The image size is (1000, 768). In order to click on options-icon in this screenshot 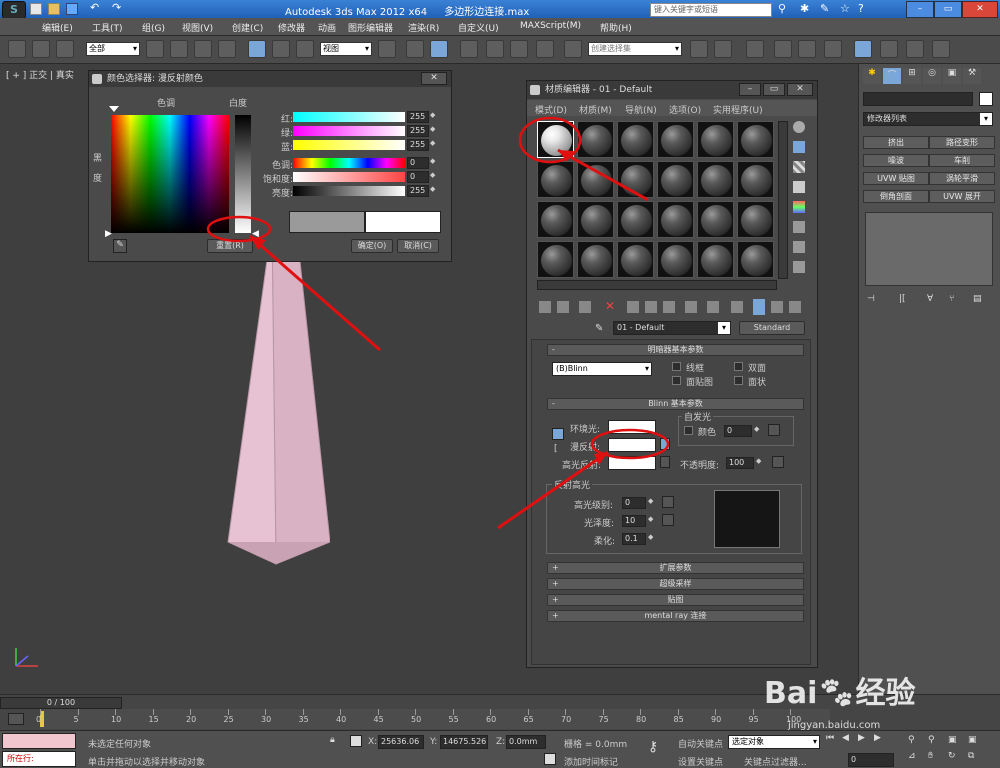, I will do `click(799, 247)`.